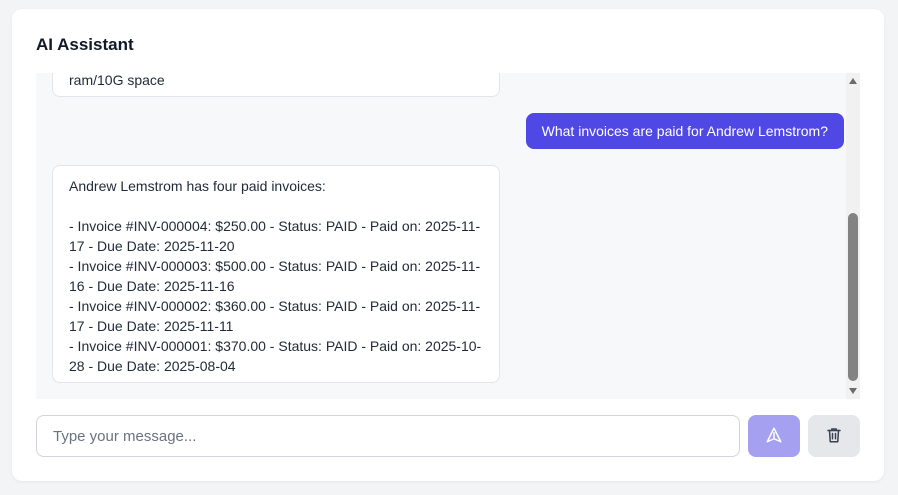 The width and height of the screenshot is (898, 495). What do you see at coordinates (85, 44) in the screenshot?
I see `page-title: AI Assistant` at bounding box center [85, 44].